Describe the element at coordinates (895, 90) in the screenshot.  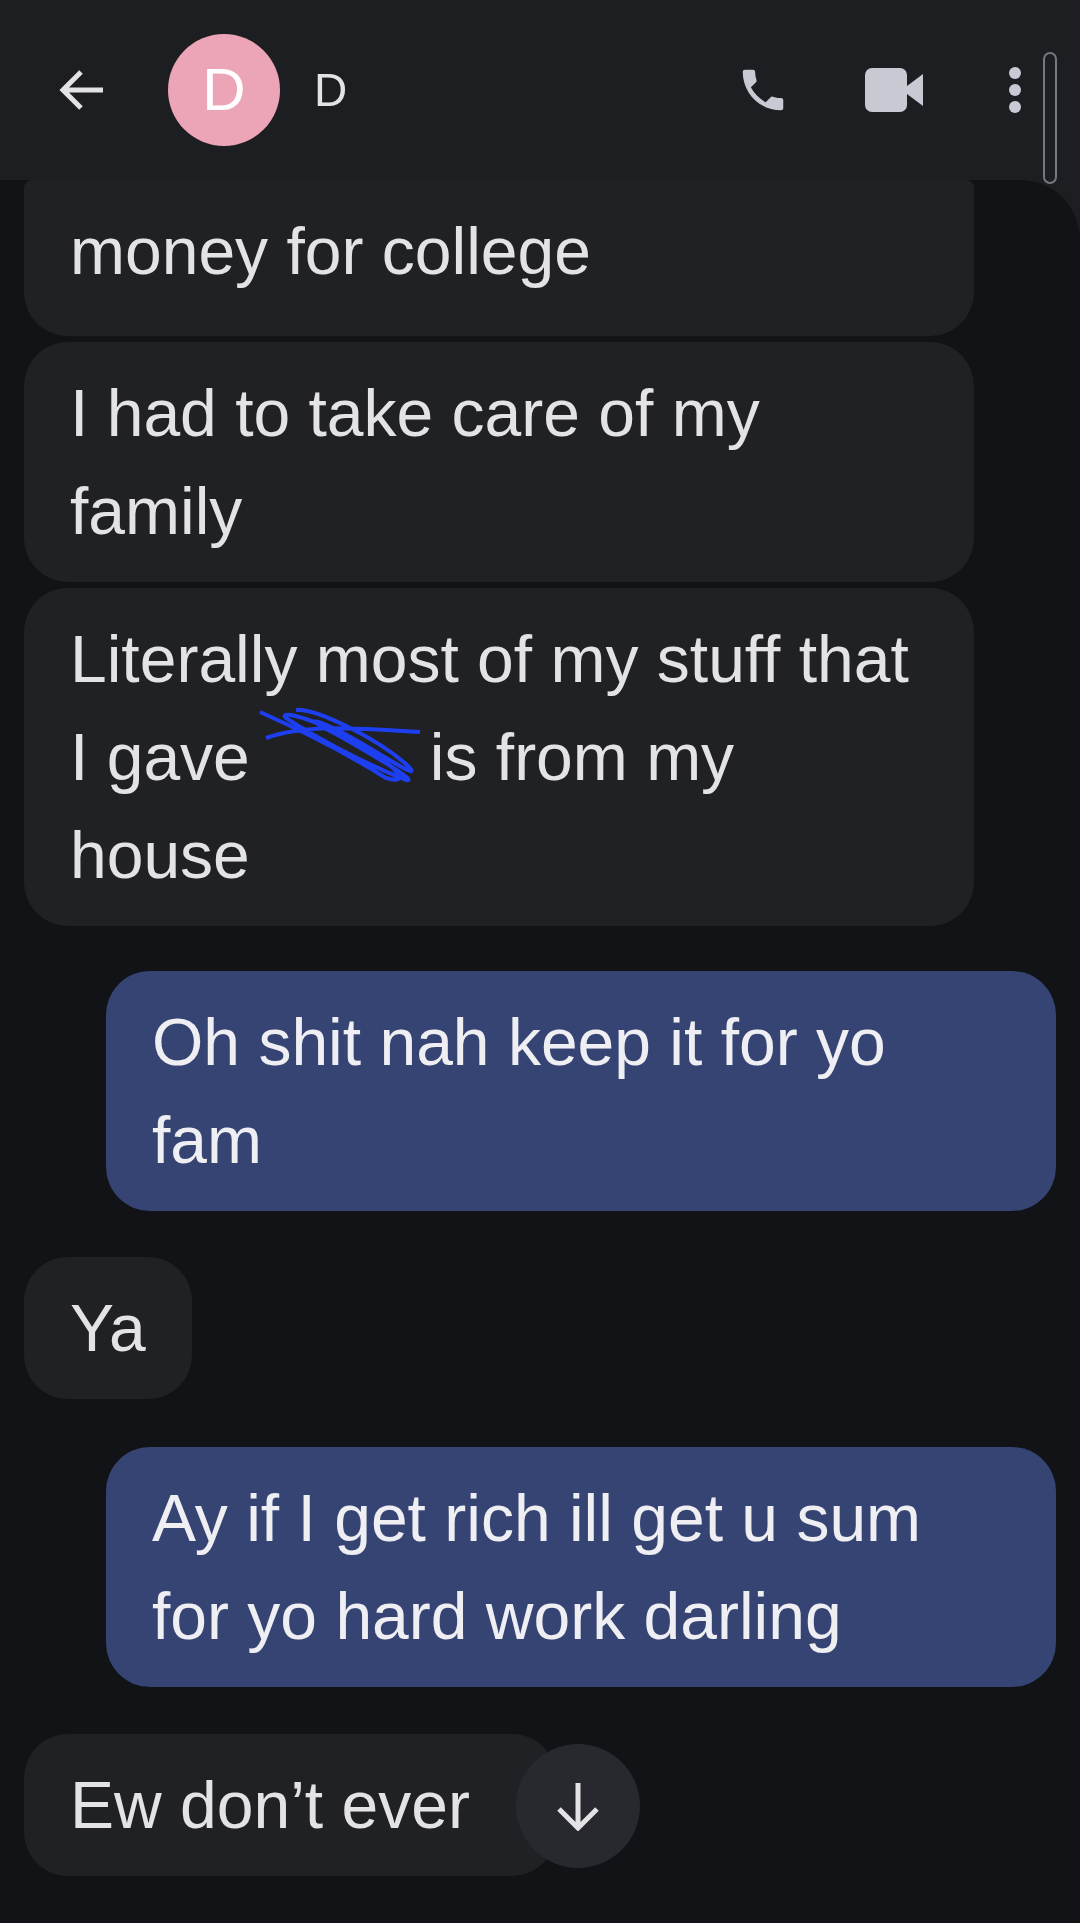
I see `video-camera-icon` at that location.